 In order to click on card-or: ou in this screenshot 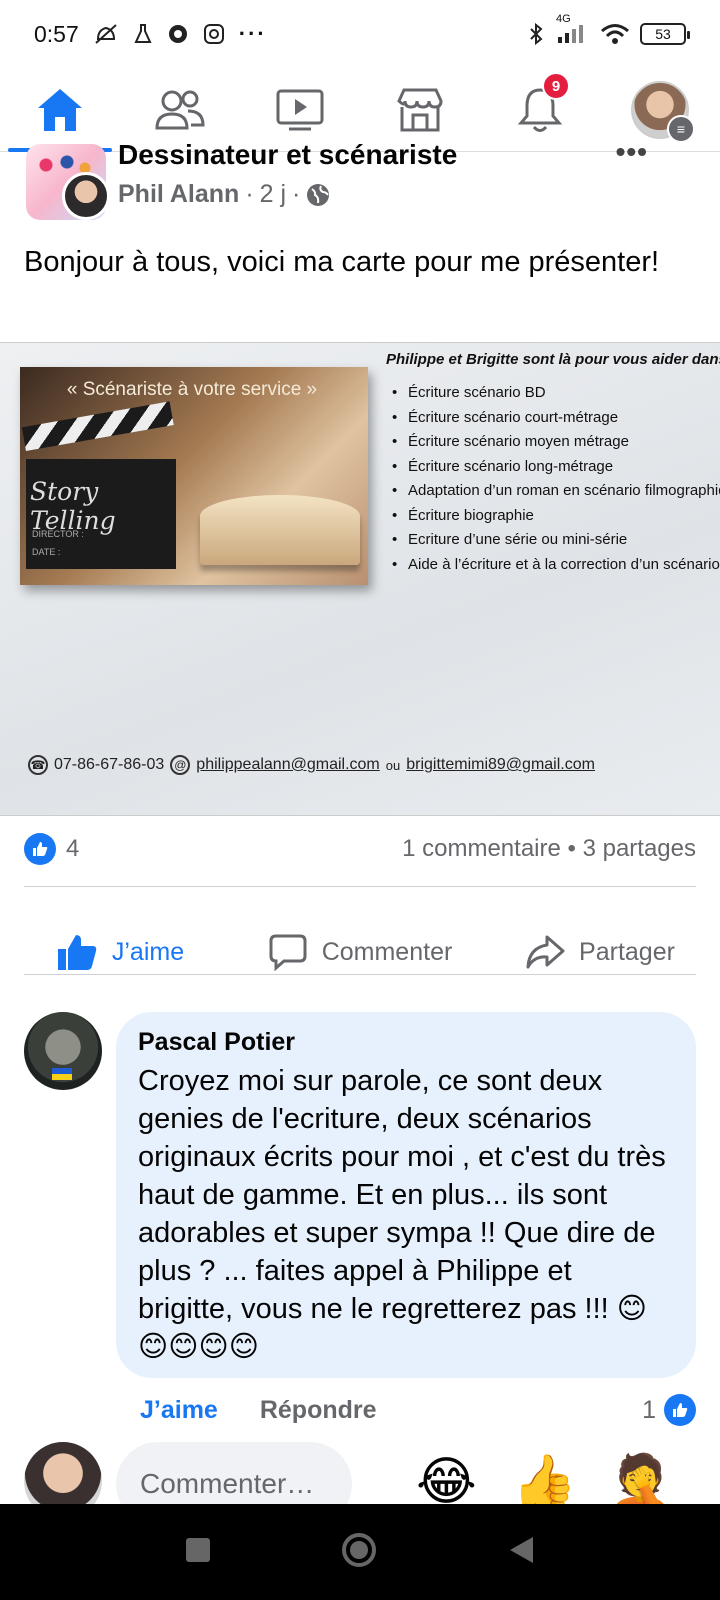, I will do `click(393, 765)`.